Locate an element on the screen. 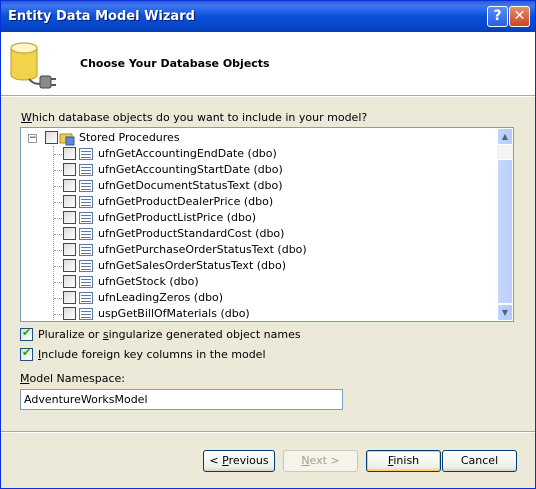  tree-item: ufnGetProductListPrice (dbo) is located at coordinates (256, 218).